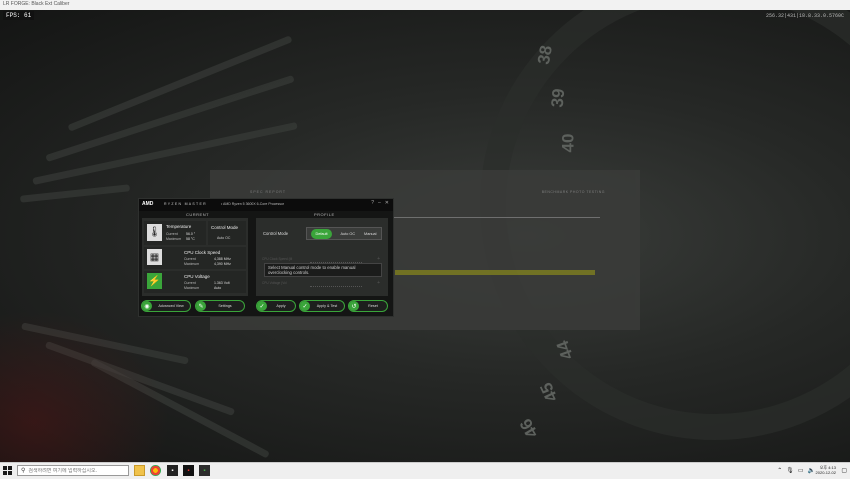 This screenshot has height=479, width=850. What do you see at coordinates (801, 470) in the screenshot?
I see `network-icon: ▭` at bounding box center [801, 470].